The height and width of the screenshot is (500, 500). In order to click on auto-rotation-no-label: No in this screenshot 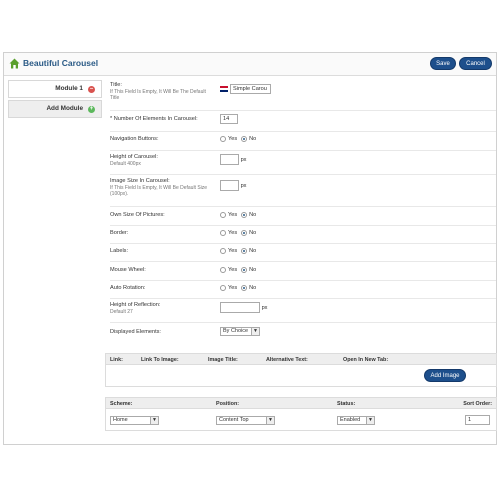, I will do `click(253, 288)`.